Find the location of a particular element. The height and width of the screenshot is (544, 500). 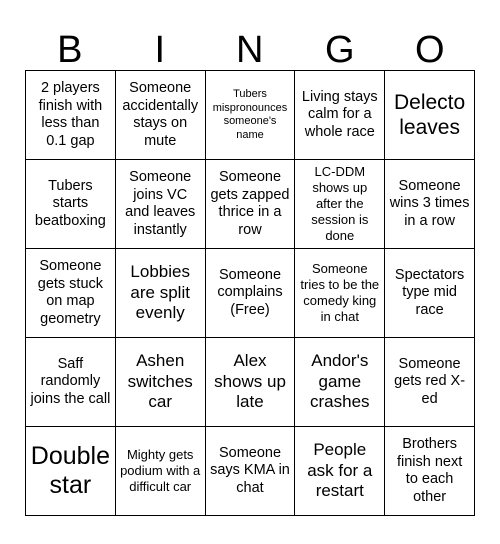

bingo-cell-label: Tubers mispronounces someone's name is located at coordinates (250, 114).